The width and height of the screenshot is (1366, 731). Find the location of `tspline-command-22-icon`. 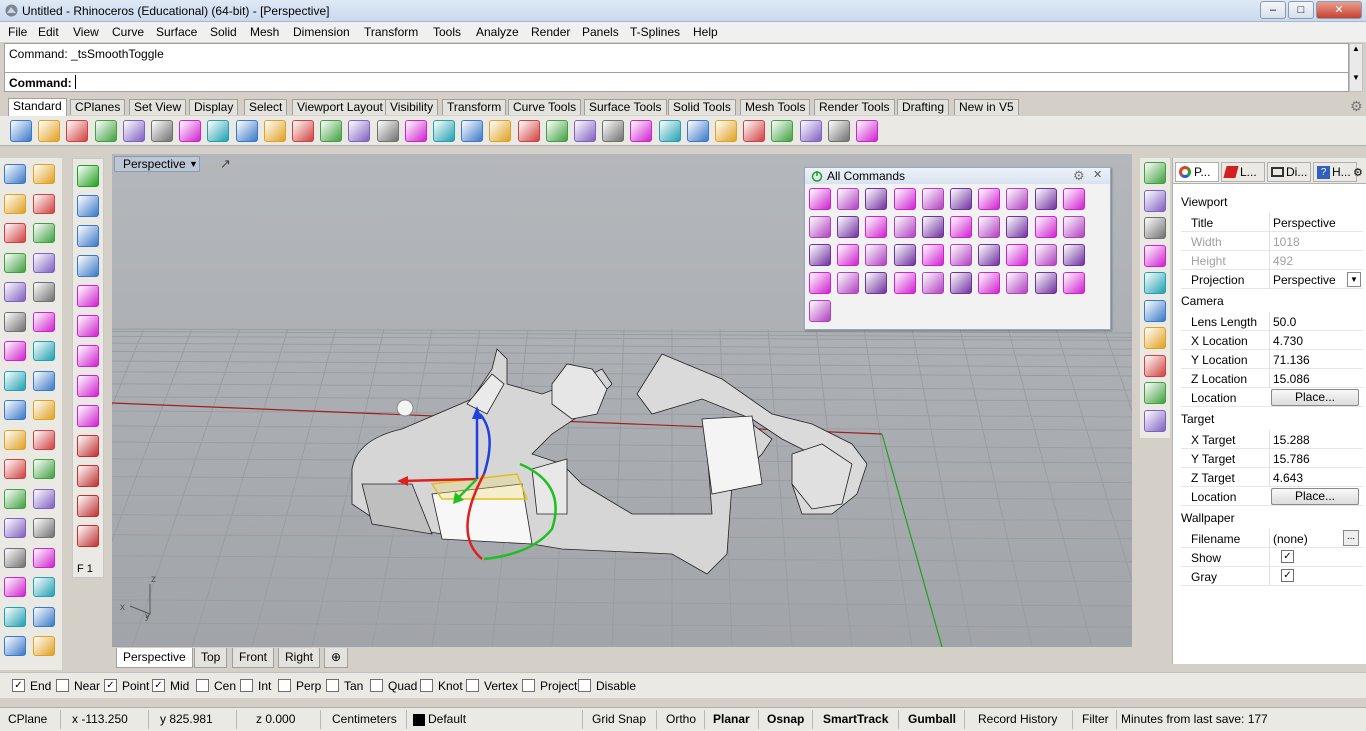

tspline-command-22-icon is located at coordinates (848, 255).